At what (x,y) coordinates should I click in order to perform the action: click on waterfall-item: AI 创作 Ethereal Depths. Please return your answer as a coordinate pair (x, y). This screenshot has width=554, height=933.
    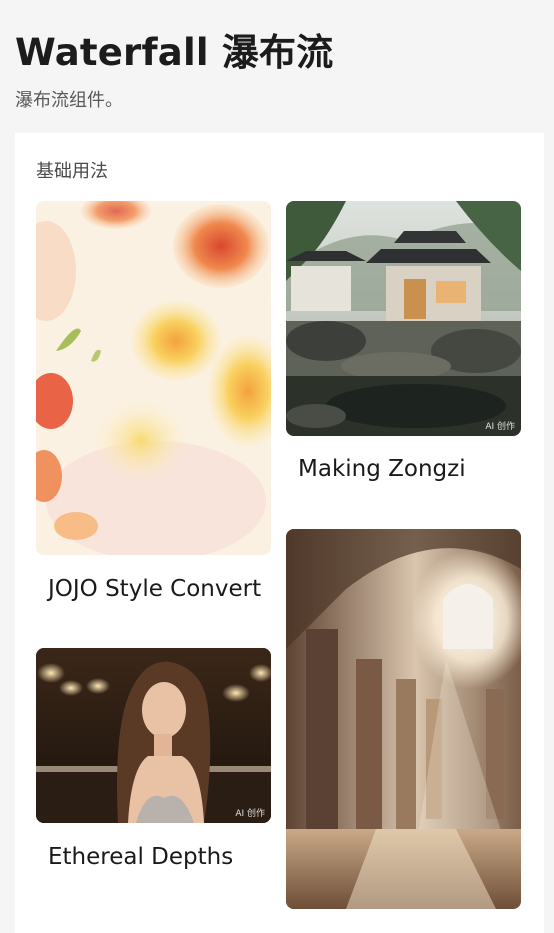
    Looking at the image, I should click on (153, 768).